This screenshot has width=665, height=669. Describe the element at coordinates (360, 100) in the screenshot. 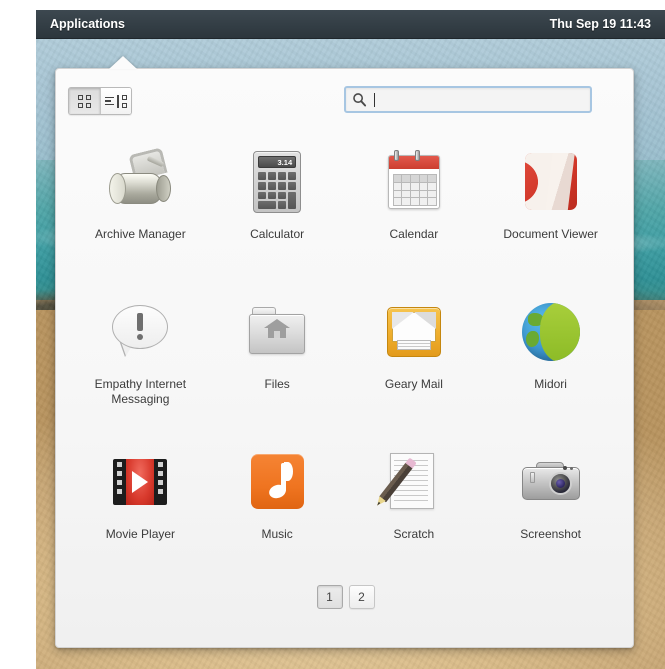

I see `search-icon` at that location.